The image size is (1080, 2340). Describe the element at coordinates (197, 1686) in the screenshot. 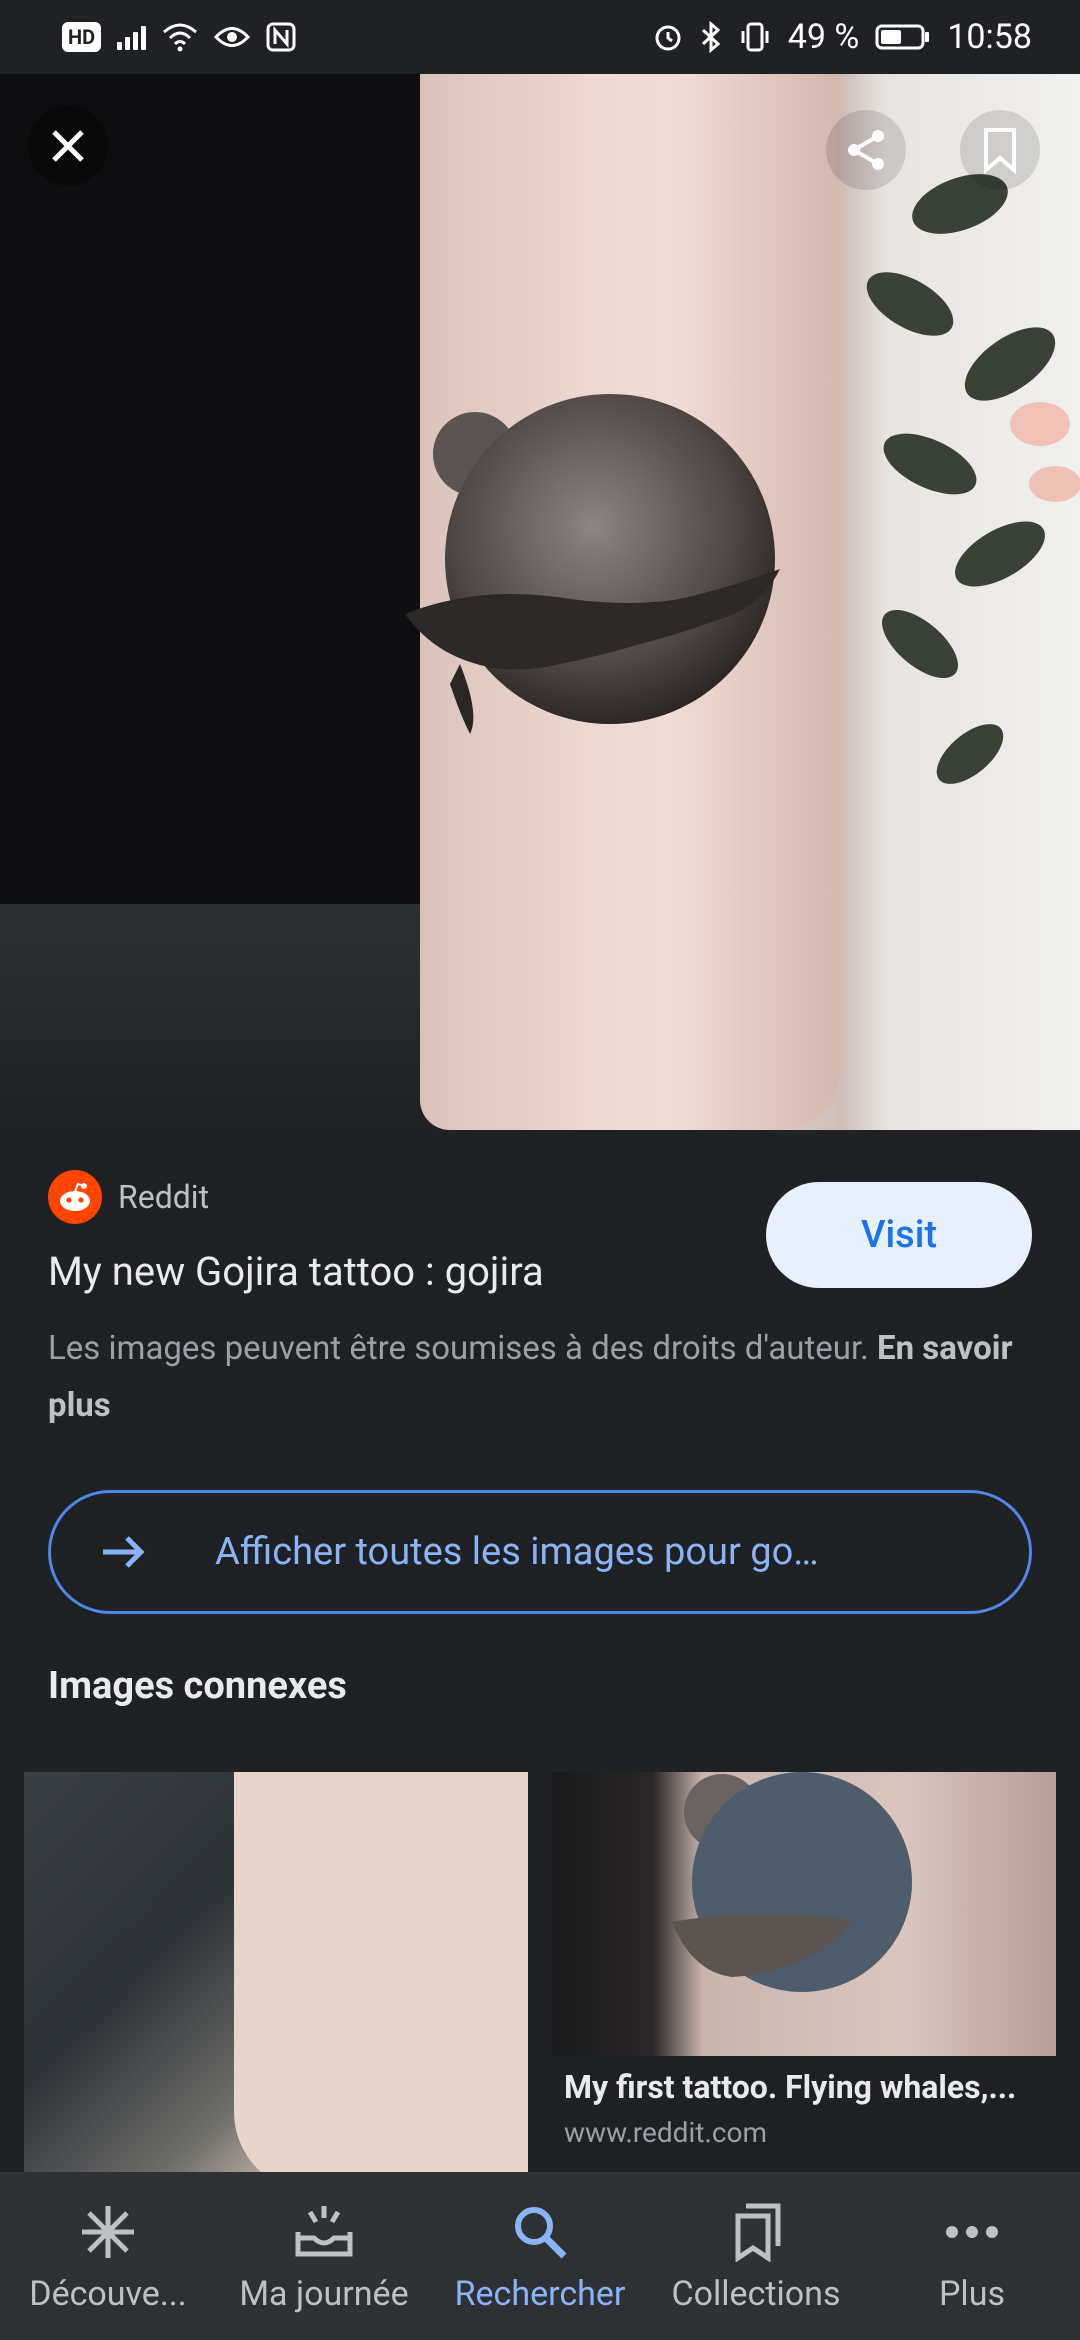

I see `related-images-title: Images connexes` at that location.